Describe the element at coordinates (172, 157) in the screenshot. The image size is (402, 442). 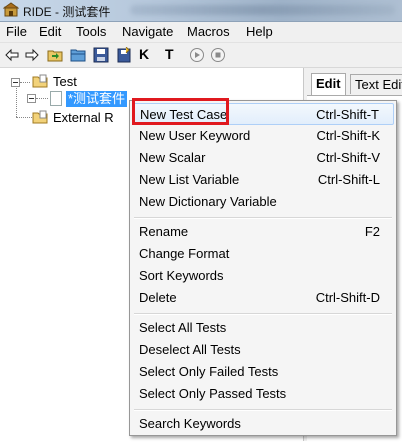
I see `menu-item-label: New Scalar` at that location.